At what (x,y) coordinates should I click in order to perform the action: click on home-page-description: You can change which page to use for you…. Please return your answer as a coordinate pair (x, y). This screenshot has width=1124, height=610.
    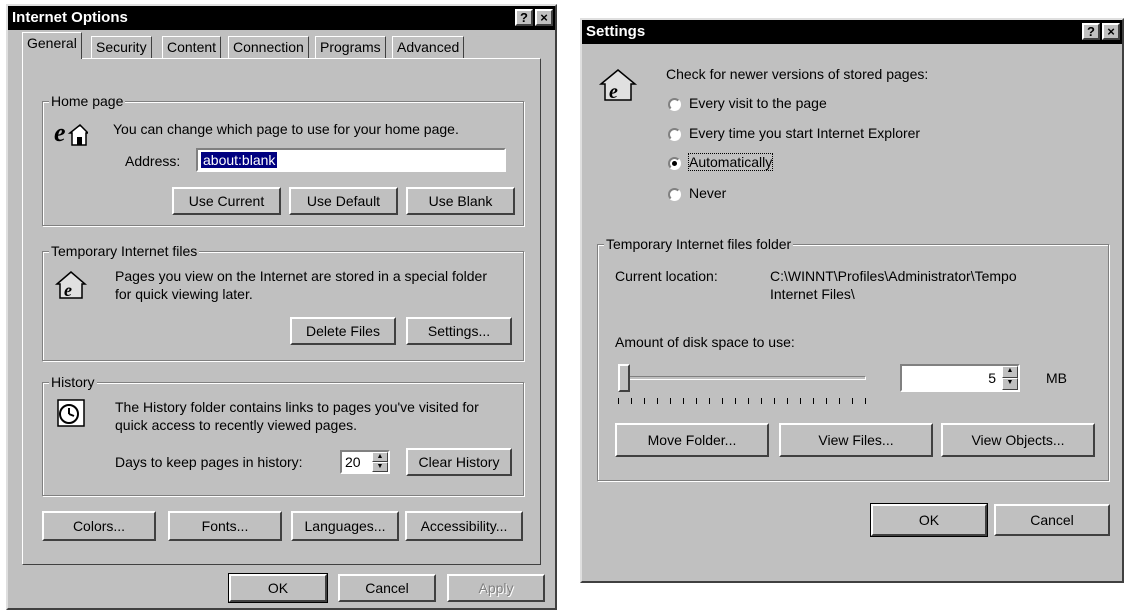
    Looking at the image, I should click on (286, 129).